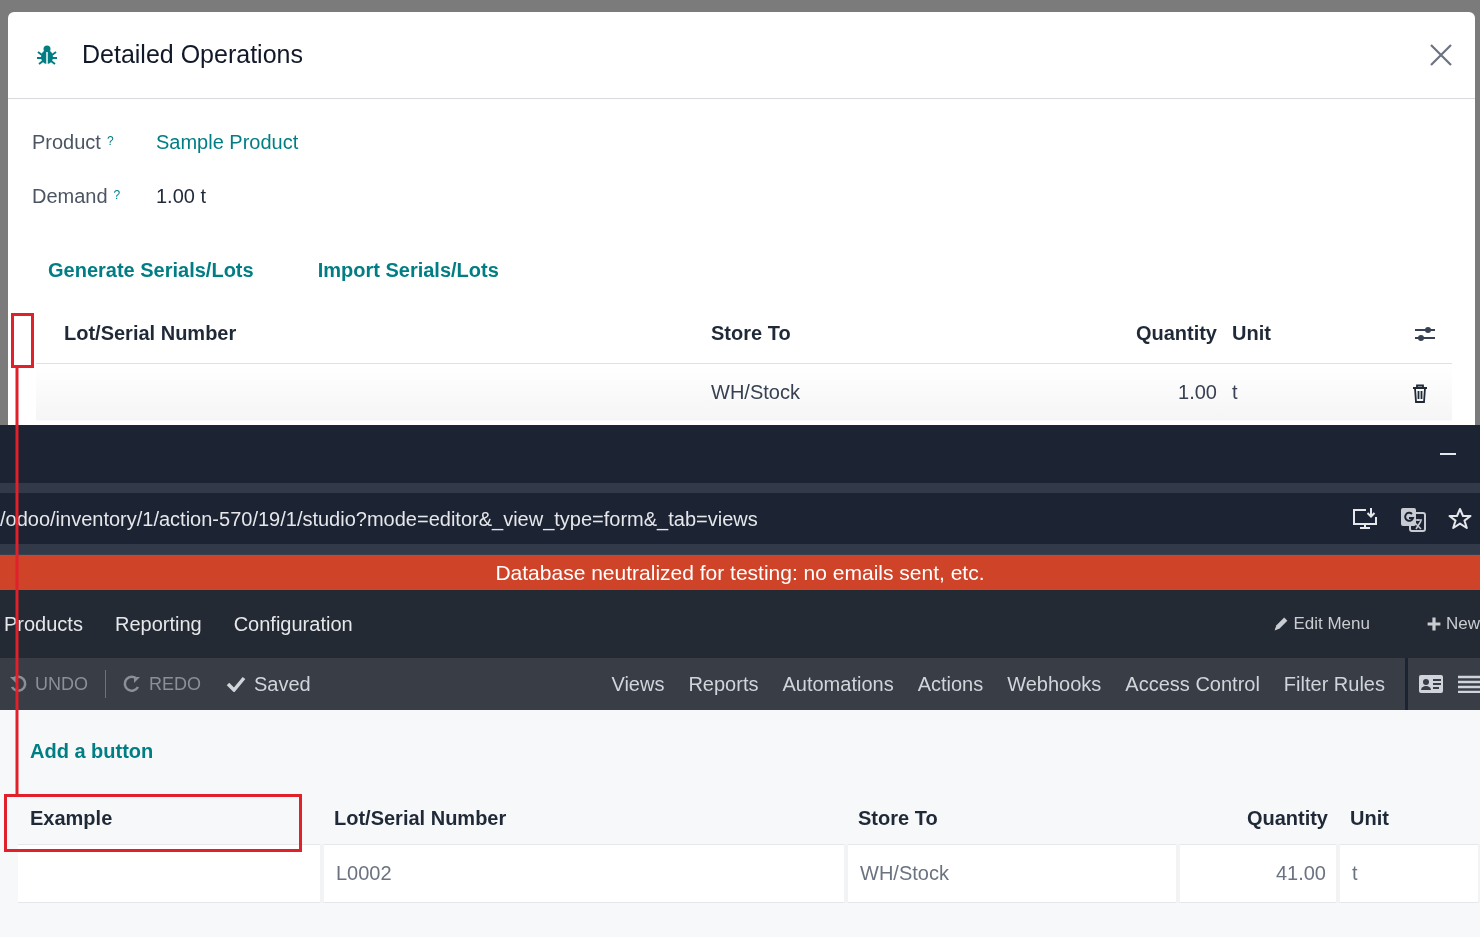 This screenshot has width=1480, height=937. Describe the element at coordinates (1365, 518) in the screenshot. I see `monitor-download-icon` at that location.